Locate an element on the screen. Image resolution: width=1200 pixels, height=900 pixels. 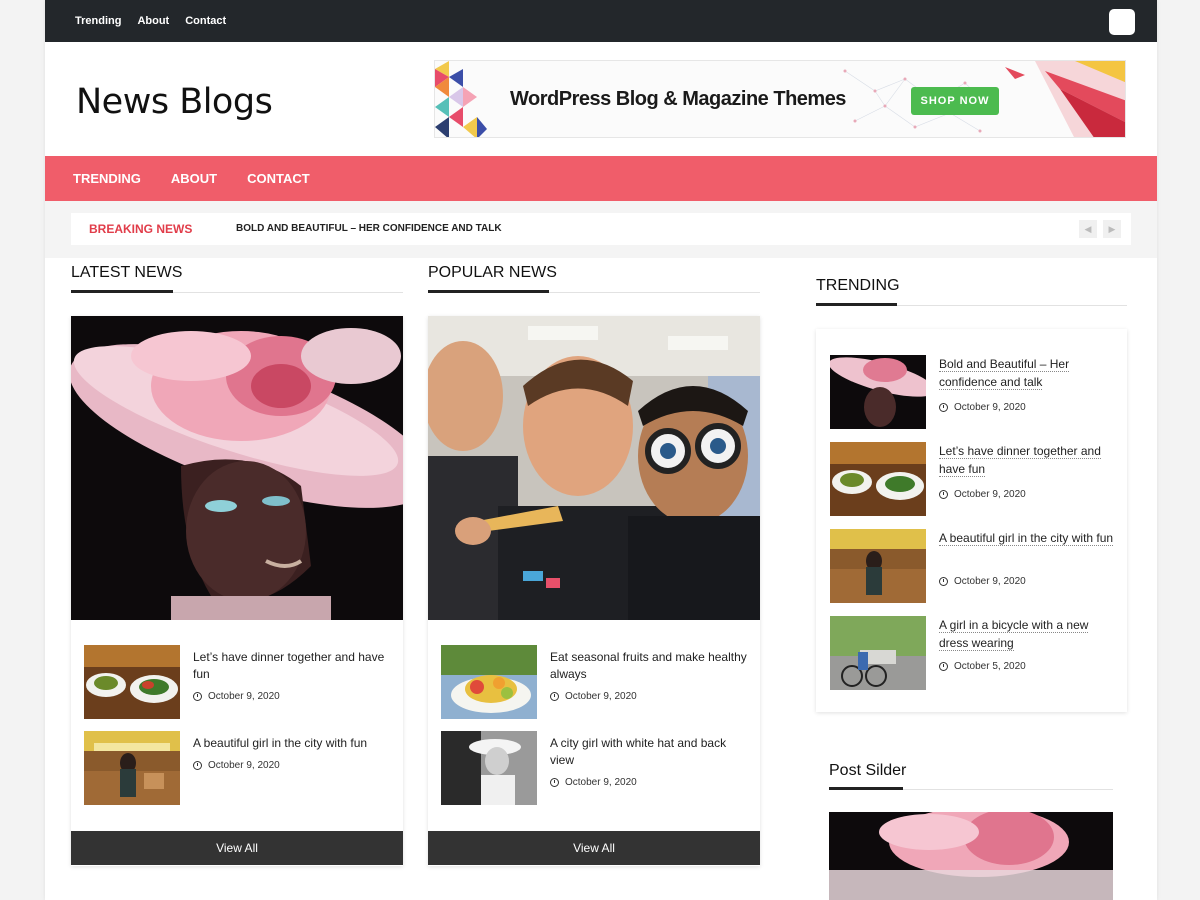
latest-item-1-thumbnail is located at coordinates (132, 682).